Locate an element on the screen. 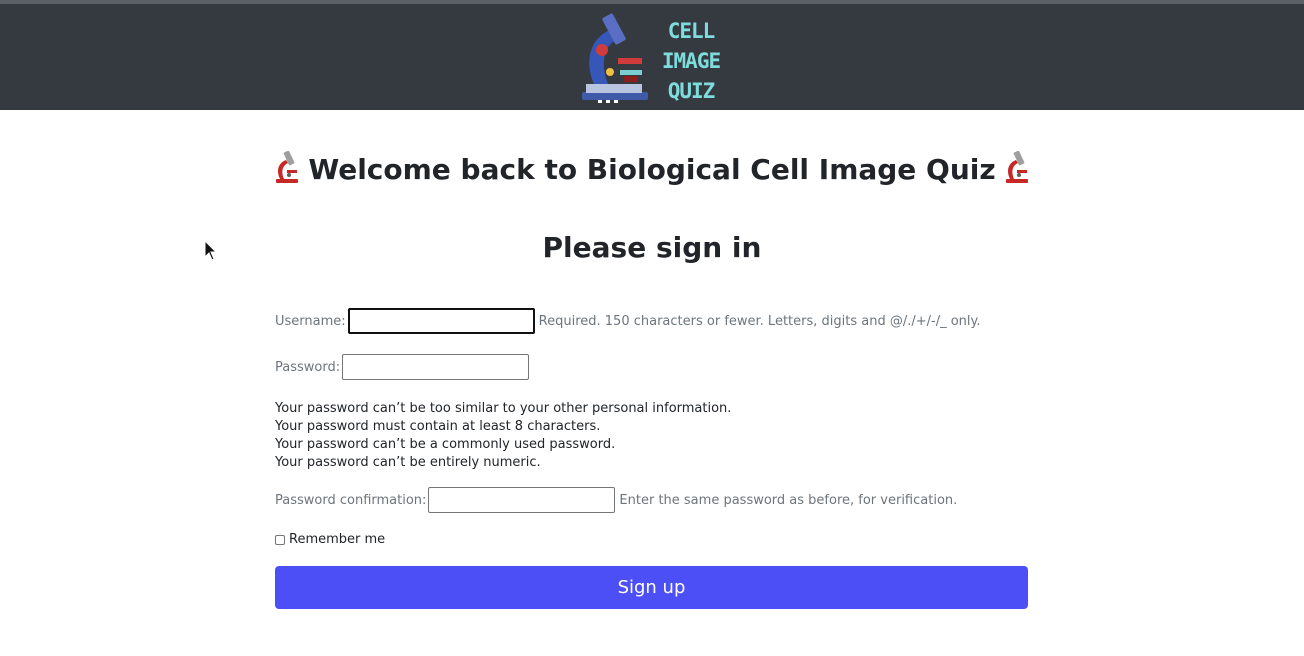 The height and width of the screenshot is (656, 1304). page-subtitle: Please sign in is located at coordinates (652, 247).